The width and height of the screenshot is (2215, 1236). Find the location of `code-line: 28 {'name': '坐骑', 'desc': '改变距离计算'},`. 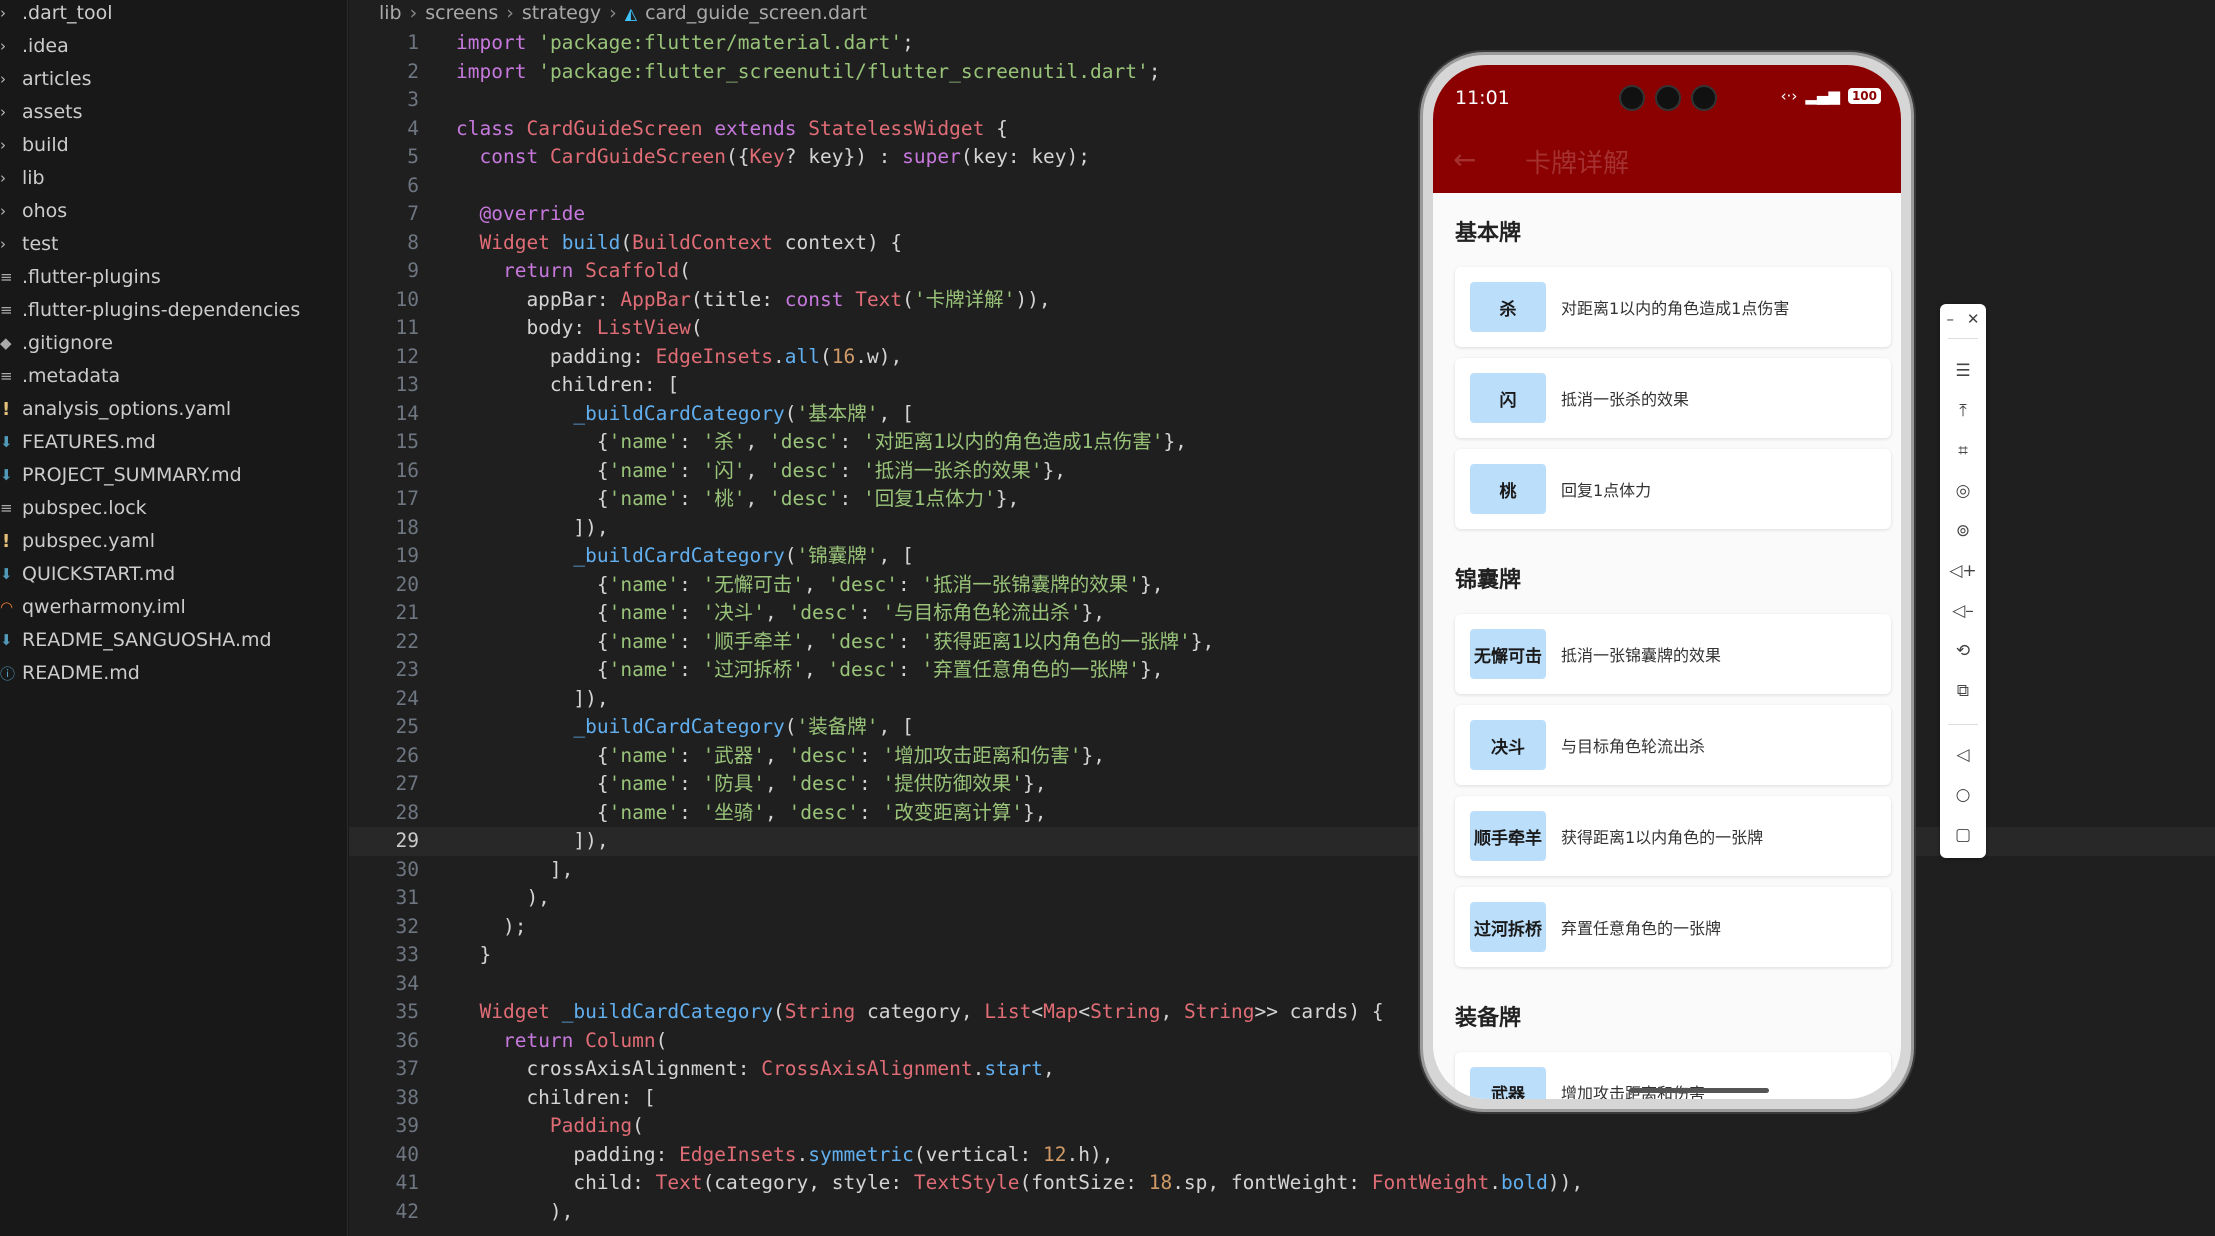

code-line: 28 {'name': '坐骑', 'desc': '改变距离计算'}, is located at coordinates (1282, 813).